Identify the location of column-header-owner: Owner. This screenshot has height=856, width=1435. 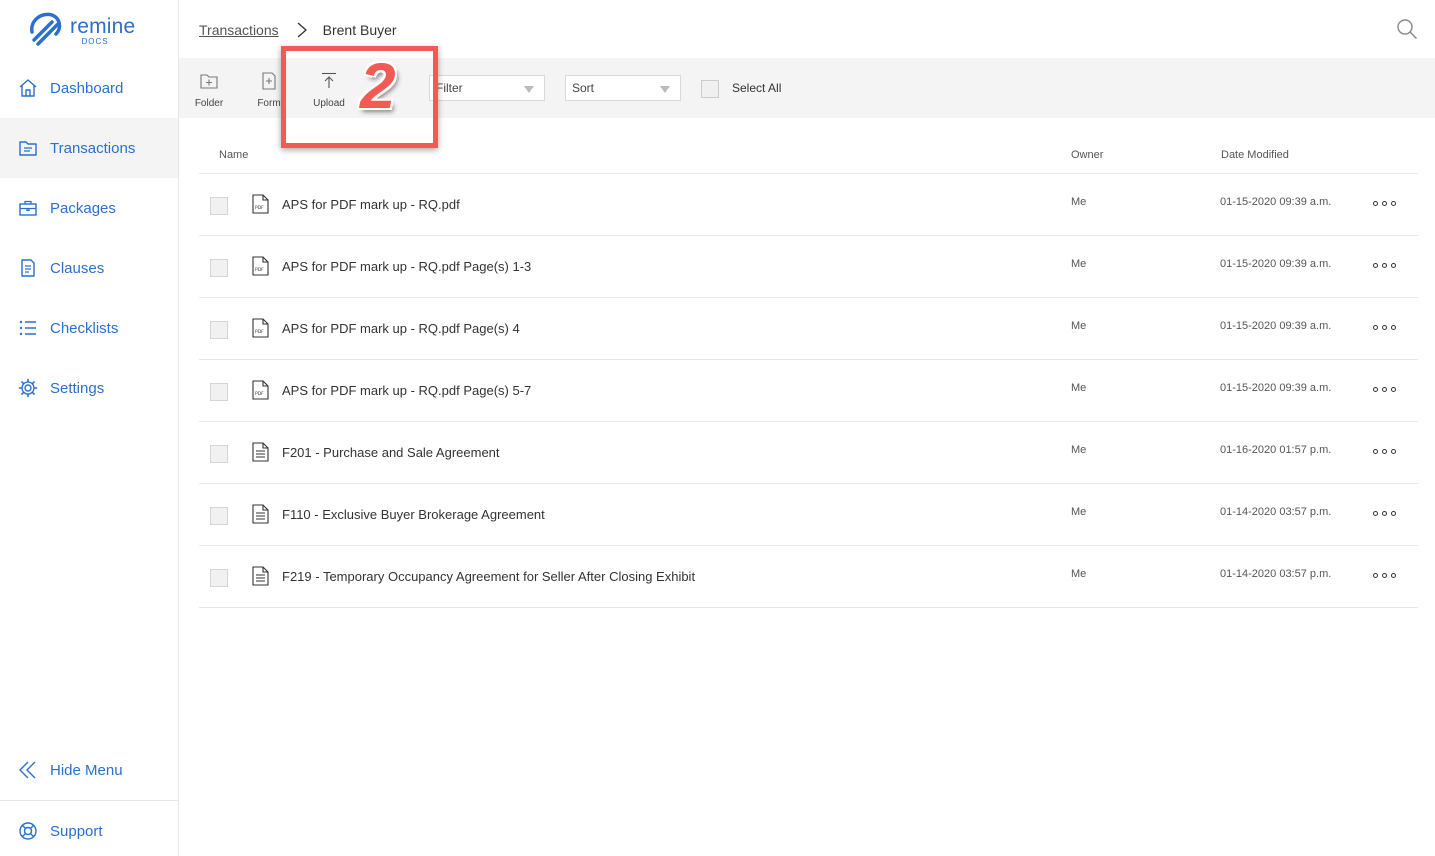
(1087, 155).